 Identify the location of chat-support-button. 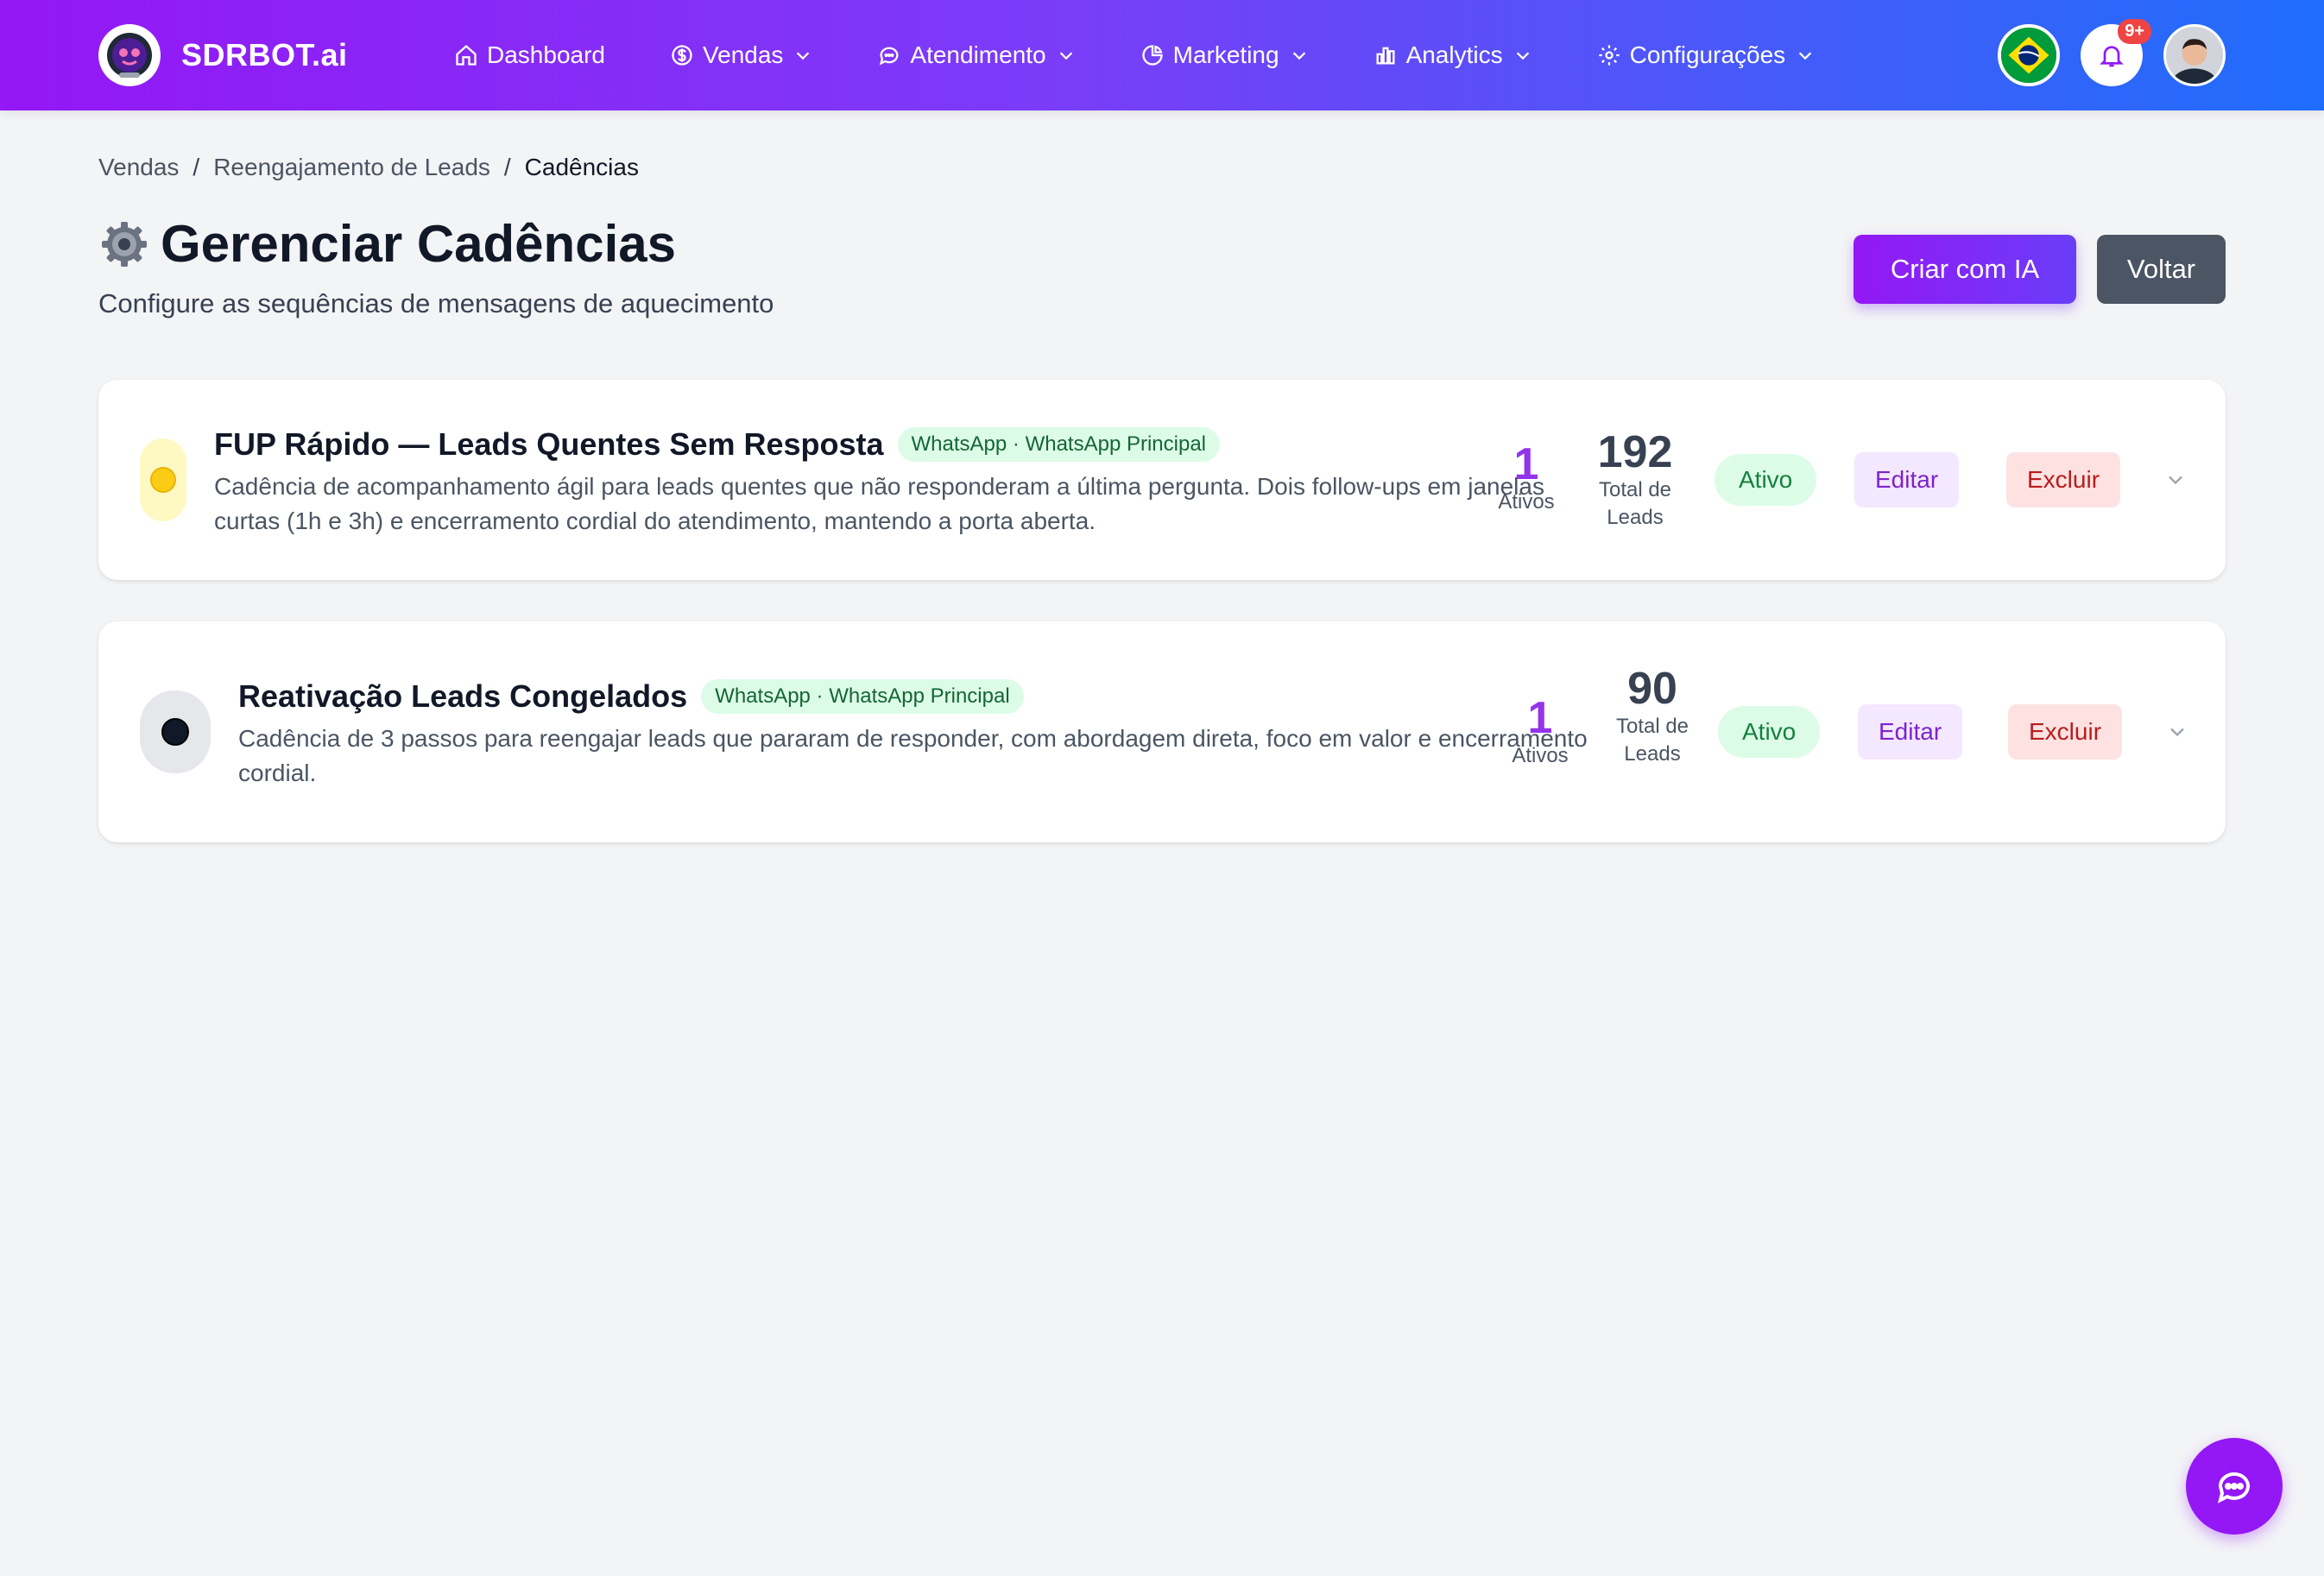
(2235, 1486).